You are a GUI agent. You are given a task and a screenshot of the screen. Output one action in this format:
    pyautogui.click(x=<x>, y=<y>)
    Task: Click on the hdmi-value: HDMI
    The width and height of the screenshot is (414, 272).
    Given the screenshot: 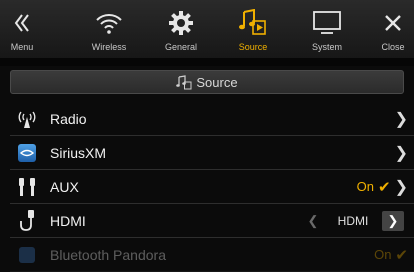 What is the action you would take?
    pyautogui.click(x=353, y=220)
    